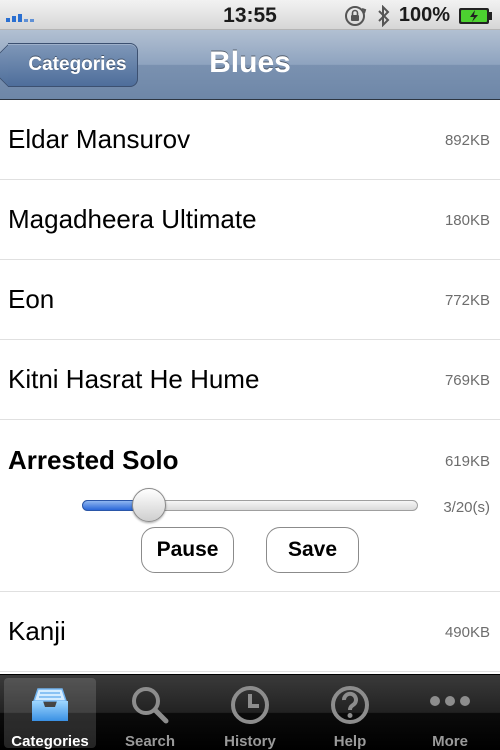  What do you see at coordinates (467, 300) in the screenshot?
I see `track-size: 772KB` at bounding box center [467, 300].